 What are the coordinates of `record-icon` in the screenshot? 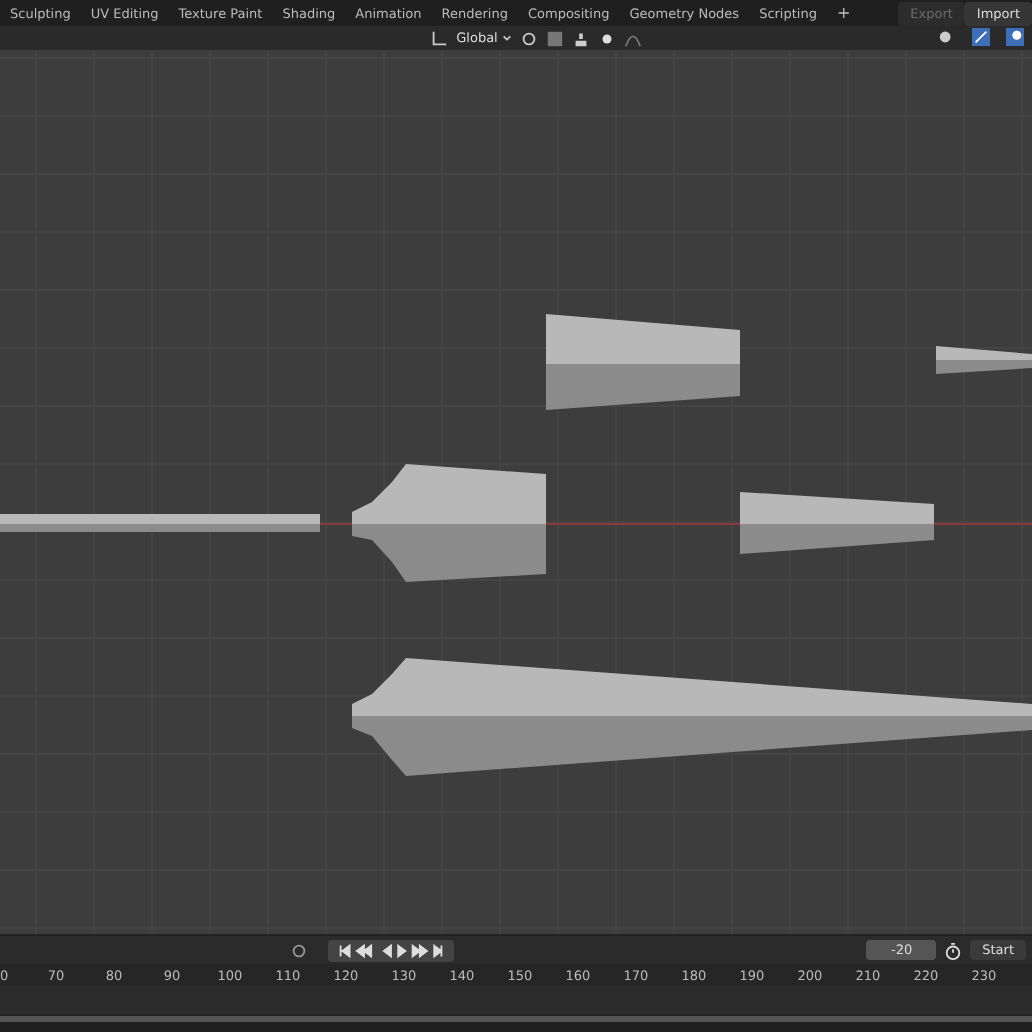 It's located at (299, 950).